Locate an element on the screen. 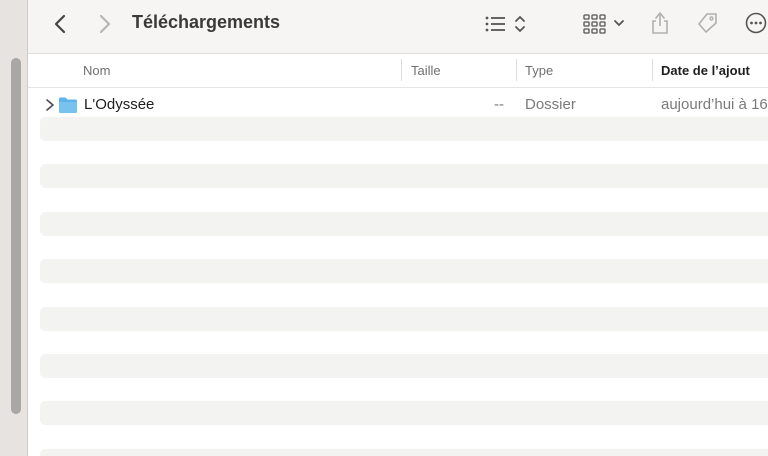 Image resolution: width=768 pixels, height=456 pixels. window-title: Téléchargements is located at coordinates (206, 22).